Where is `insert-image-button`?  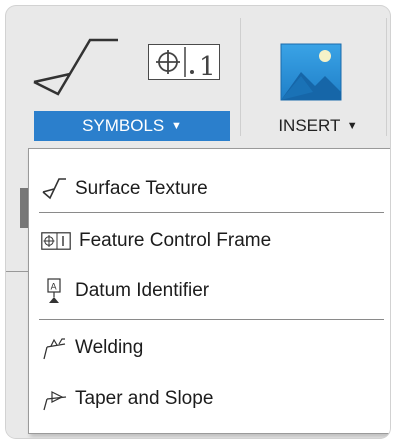 insert-image-button is located at coordinates (311, 72).